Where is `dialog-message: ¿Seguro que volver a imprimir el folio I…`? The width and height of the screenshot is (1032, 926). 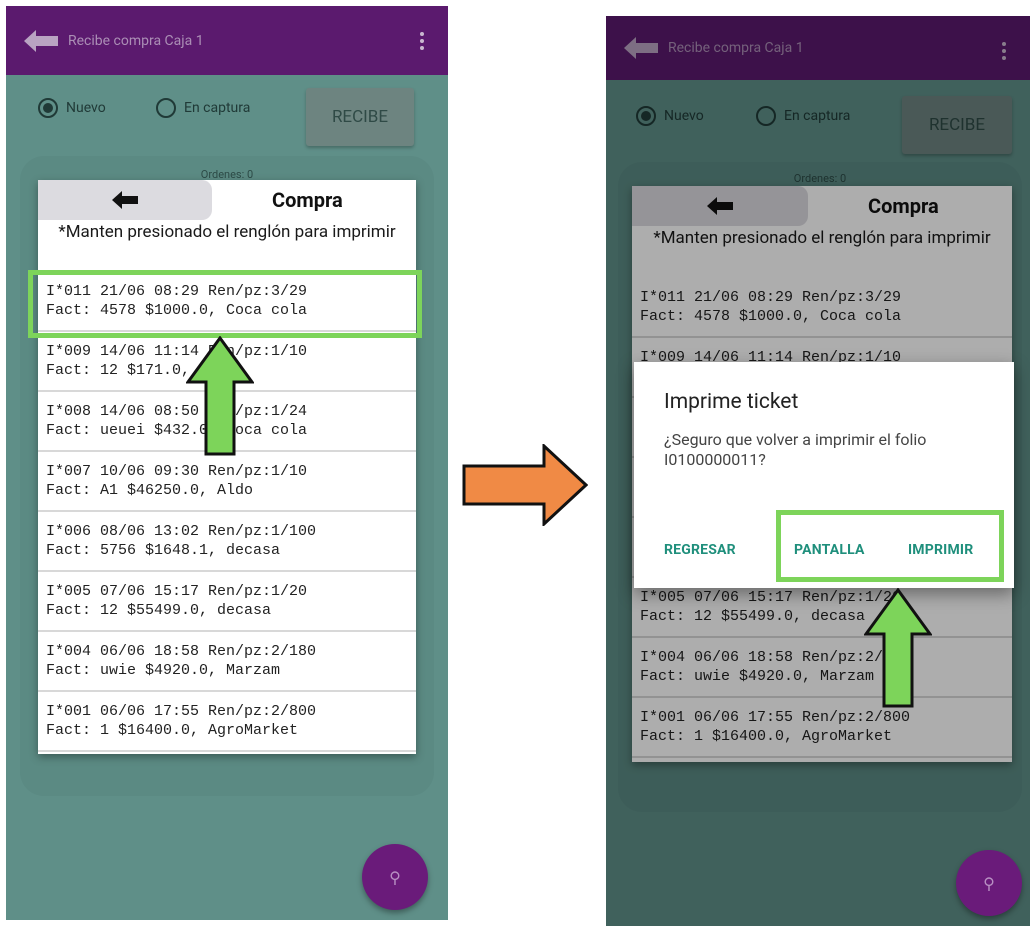 dialog-message: ¿Seguro que volver a imprimir el folio I… is located at coordinates (795, 449).